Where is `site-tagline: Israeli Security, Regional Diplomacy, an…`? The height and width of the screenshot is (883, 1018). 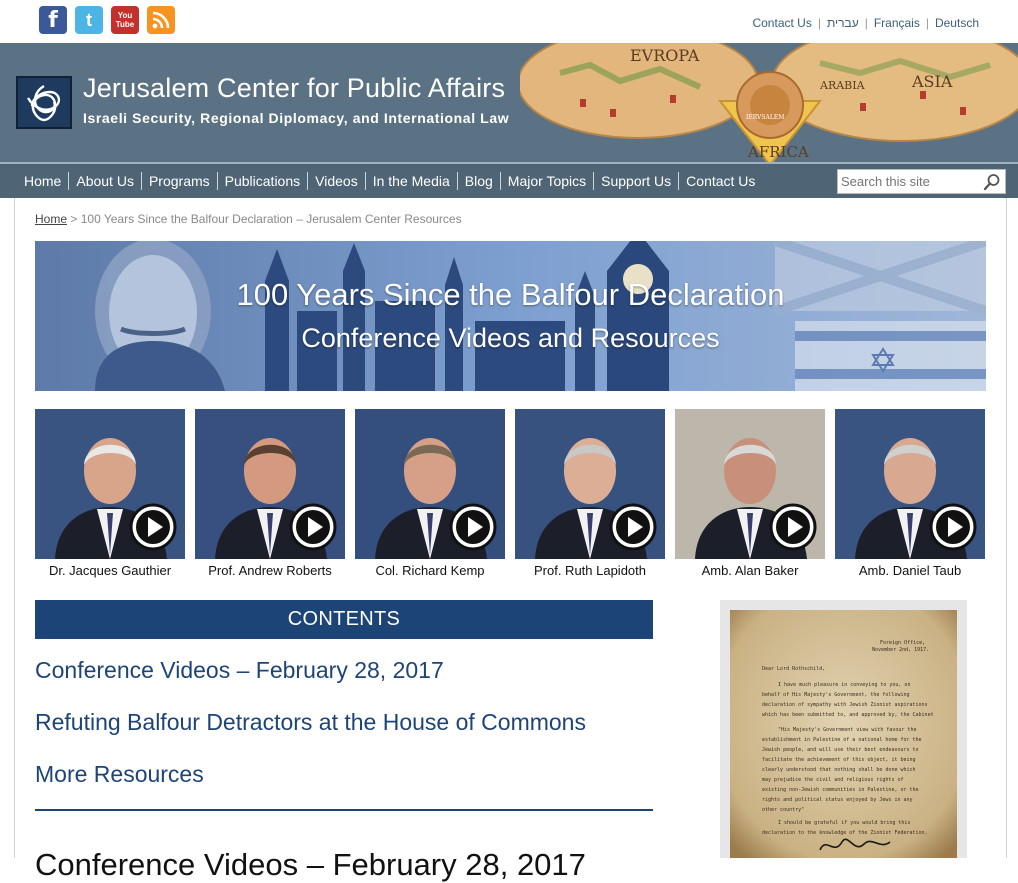
site-tagline: Israeli Security, Regional Diplomacy, an… is located at coordinates (296, 118).